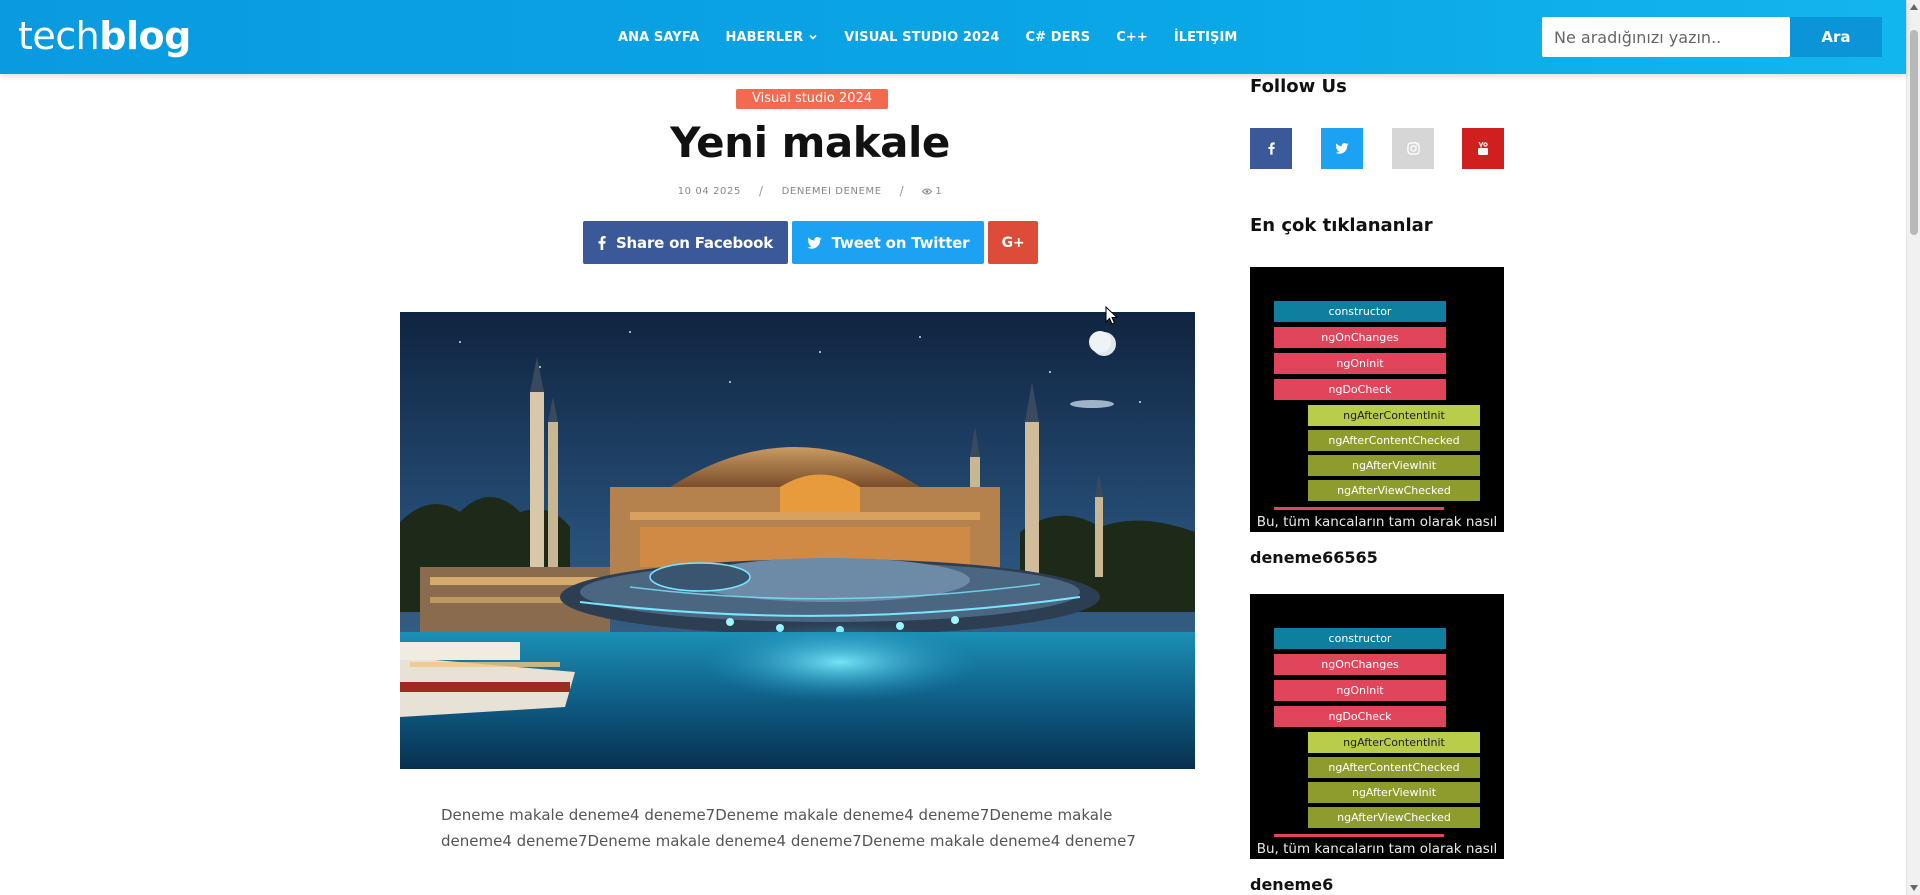 The image size is (1920, 895). I want to click on nav-item-home: ANA SAYFA, so click(658, 37).